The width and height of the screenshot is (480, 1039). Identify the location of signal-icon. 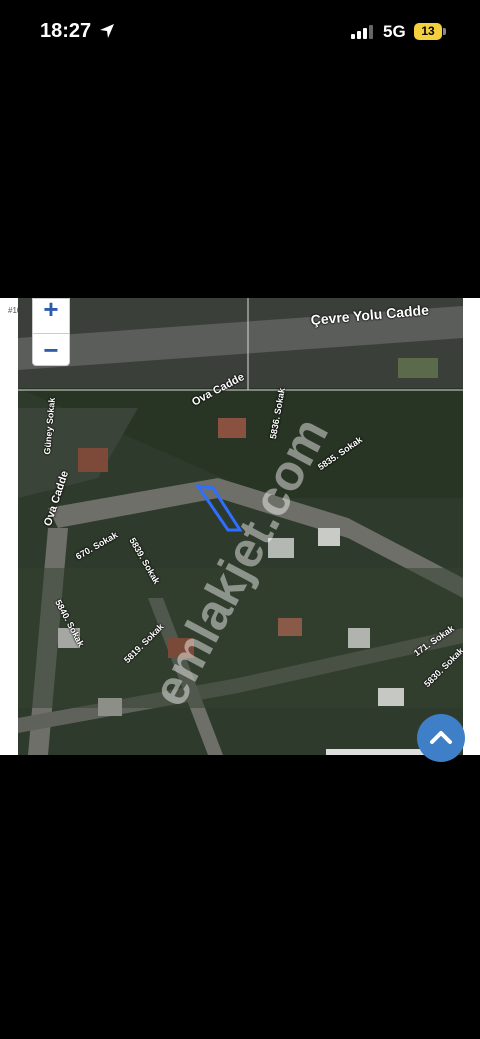
(362, 32).